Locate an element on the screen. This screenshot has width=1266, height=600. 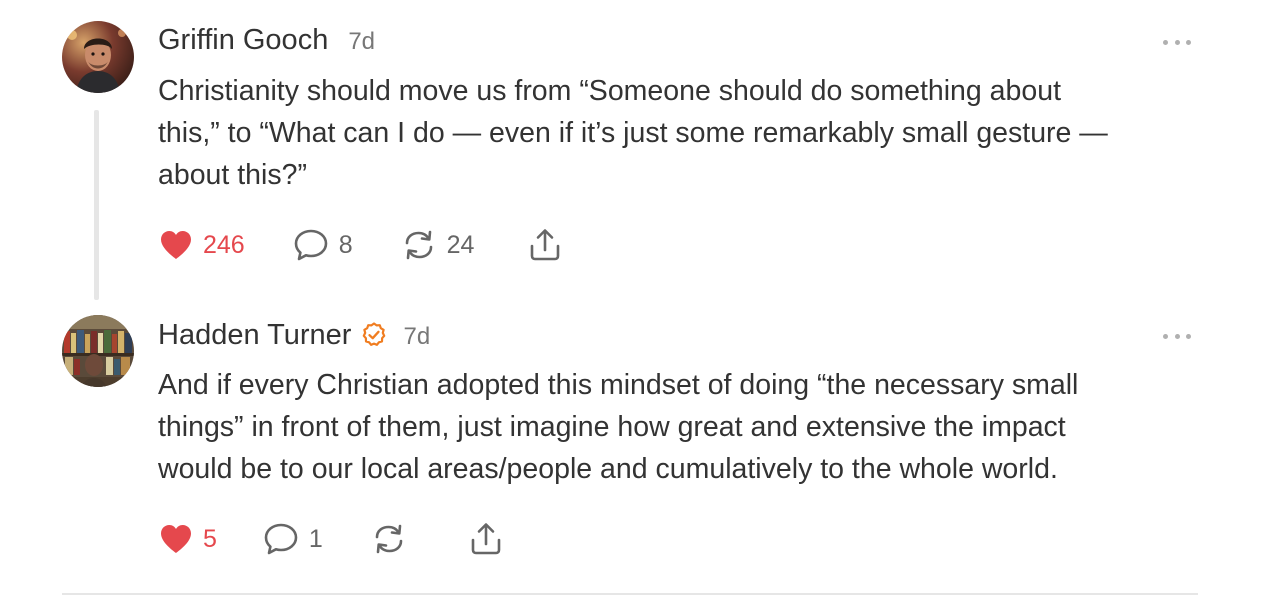
comment-actions: 5 1 is located at coordinates (330, 539).